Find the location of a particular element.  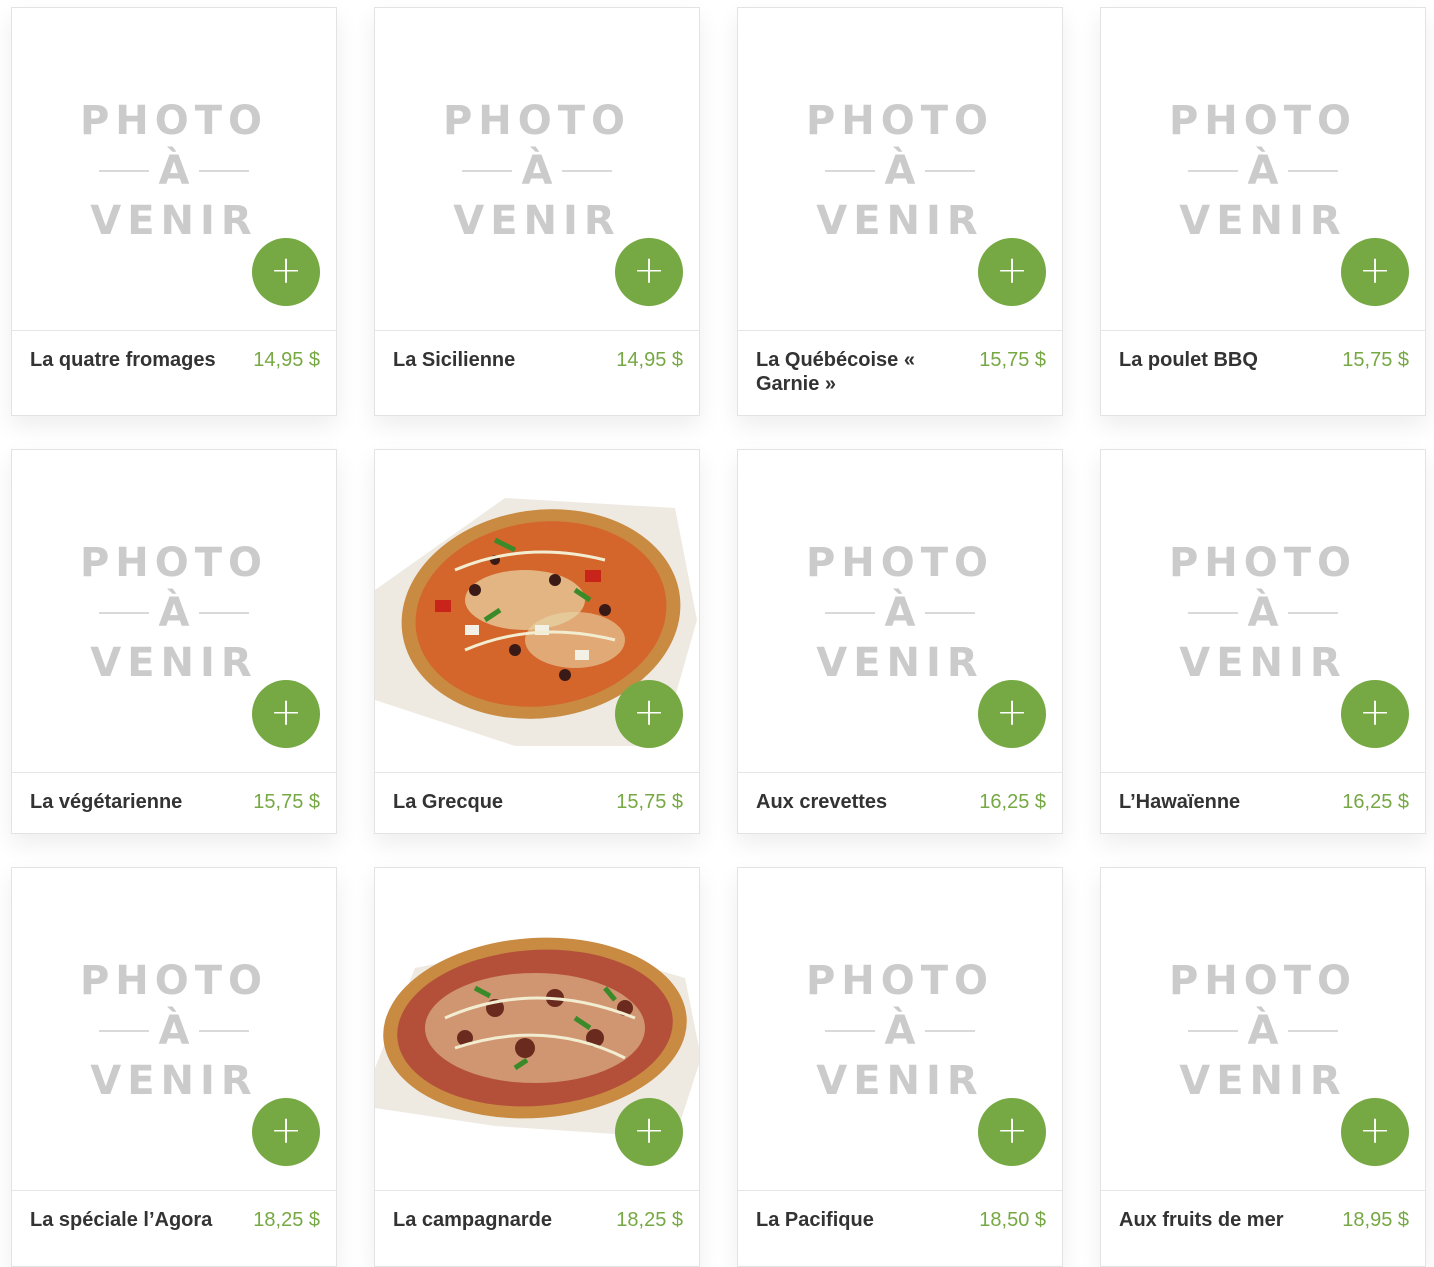

product-name: La quatre fromages is located at coordinates (123, 360).